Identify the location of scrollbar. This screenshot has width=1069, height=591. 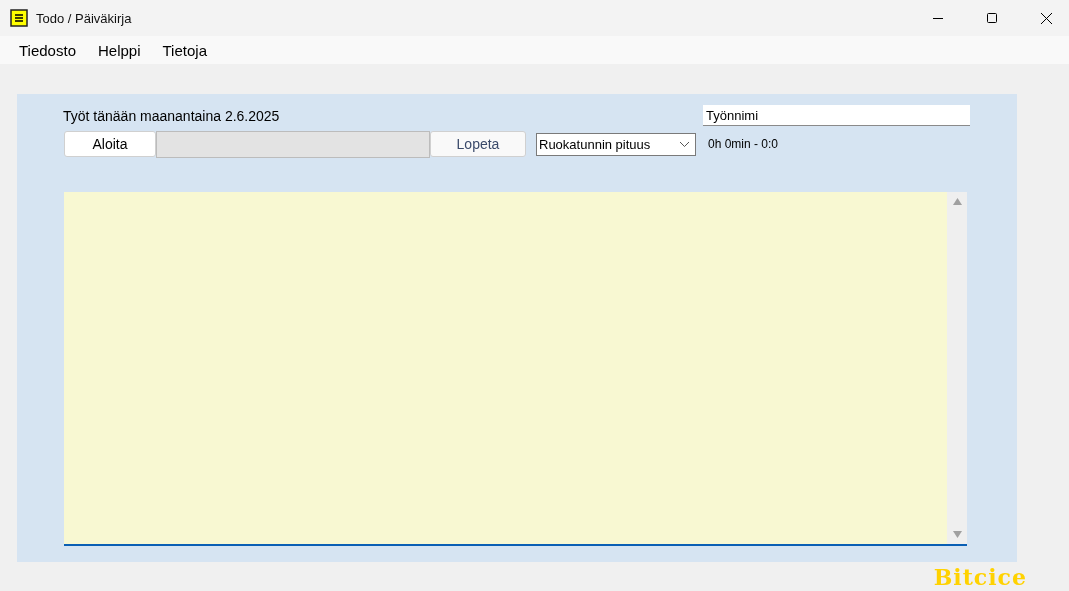
(957, 368).